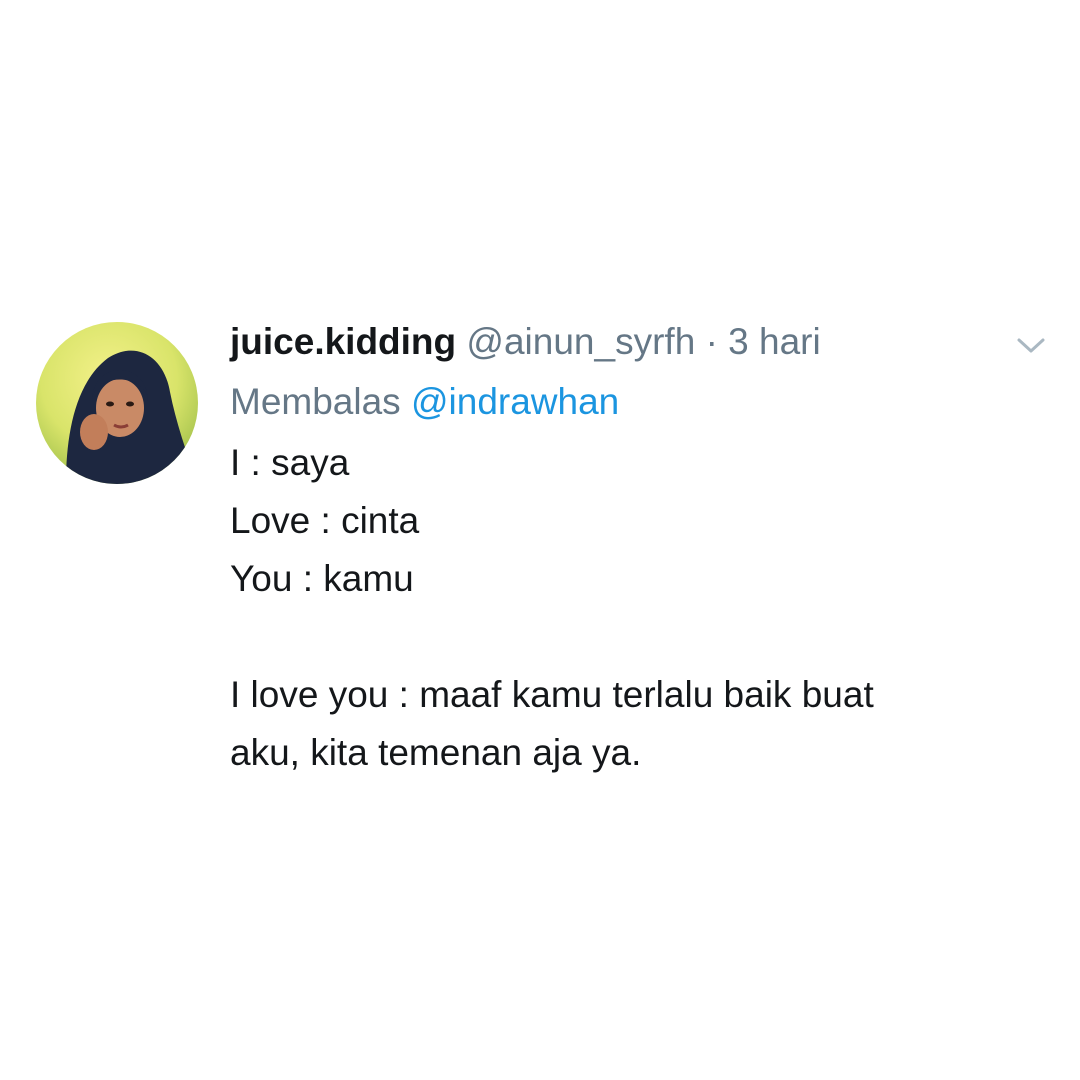 This screenshot has width=1080, height=1080. What do you see at coordinates (322, 578) in the screenshot?
I see `tweet-text-line: You : kamu` at bounding box center [322, 578].